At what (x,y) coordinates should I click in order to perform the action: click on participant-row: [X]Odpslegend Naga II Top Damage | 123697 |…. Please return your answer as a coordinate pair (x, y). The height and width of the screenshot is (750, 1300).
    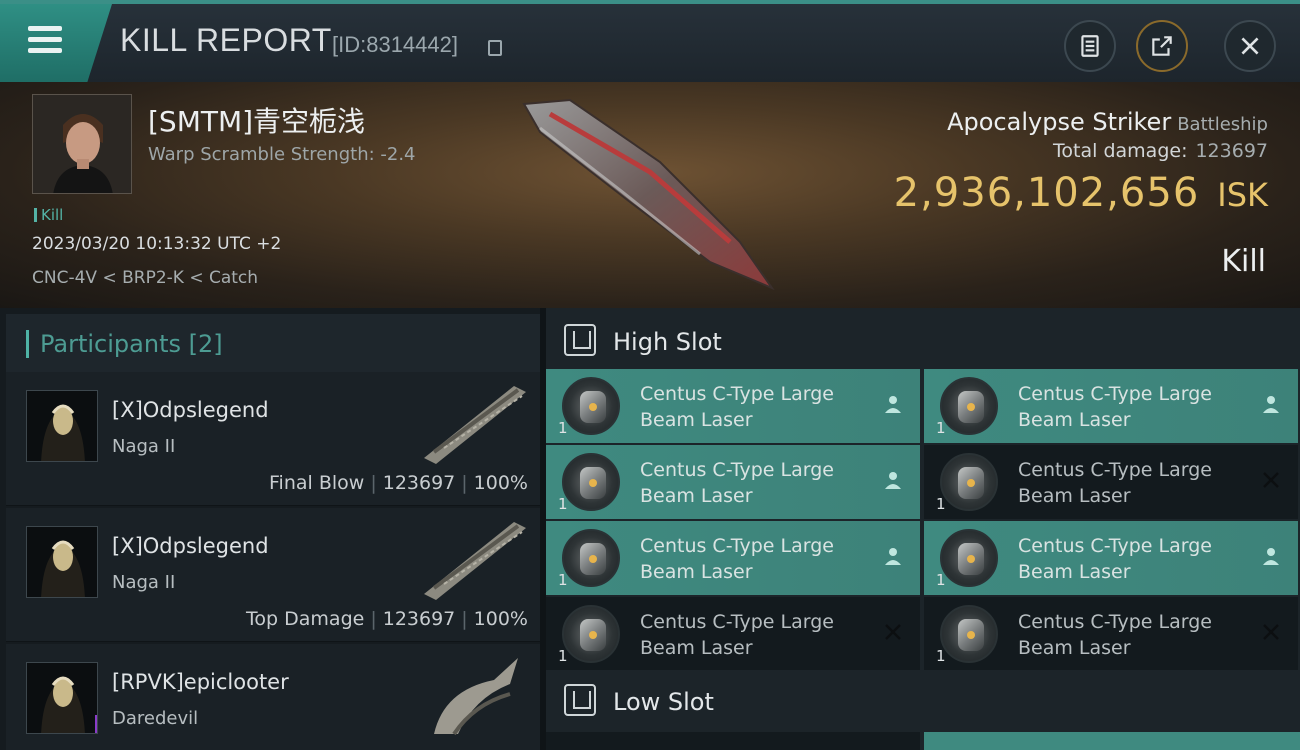
    Looking at the image, I should click on (273, 575).